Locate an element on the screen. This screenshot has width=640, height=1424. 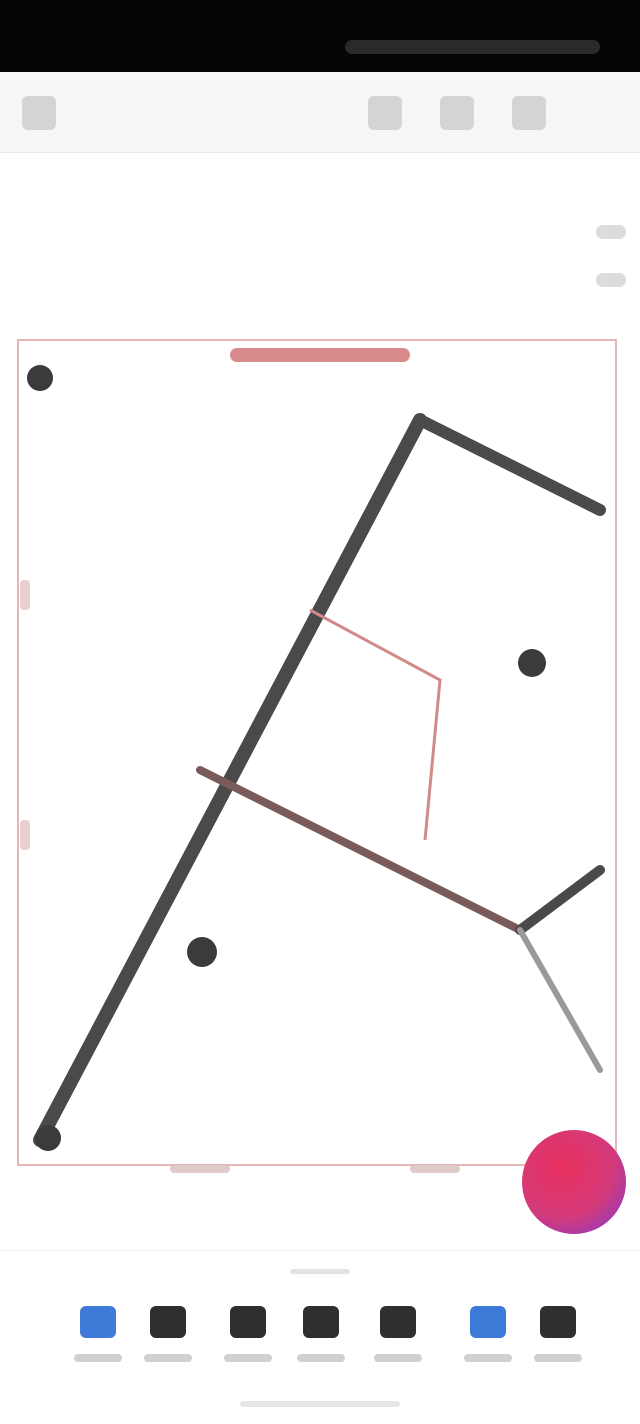
wall-right-lower is located at coordinates (560, 1000).